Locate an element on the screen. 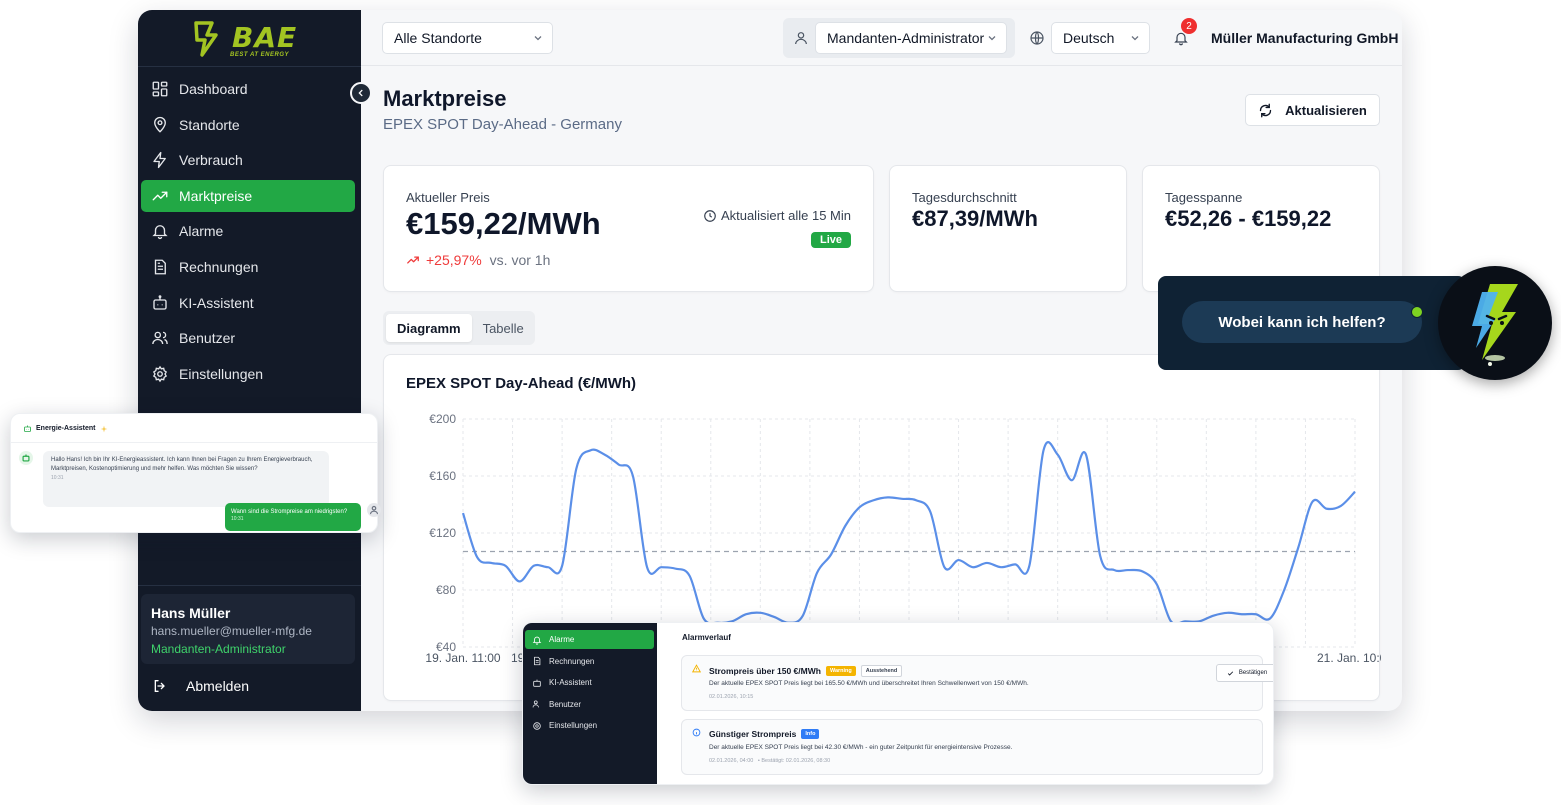 The width and height of the screenshot is (1561, 805). sidebar-item-verbrauch: Verbrauch is located at coordinates (248, 160).